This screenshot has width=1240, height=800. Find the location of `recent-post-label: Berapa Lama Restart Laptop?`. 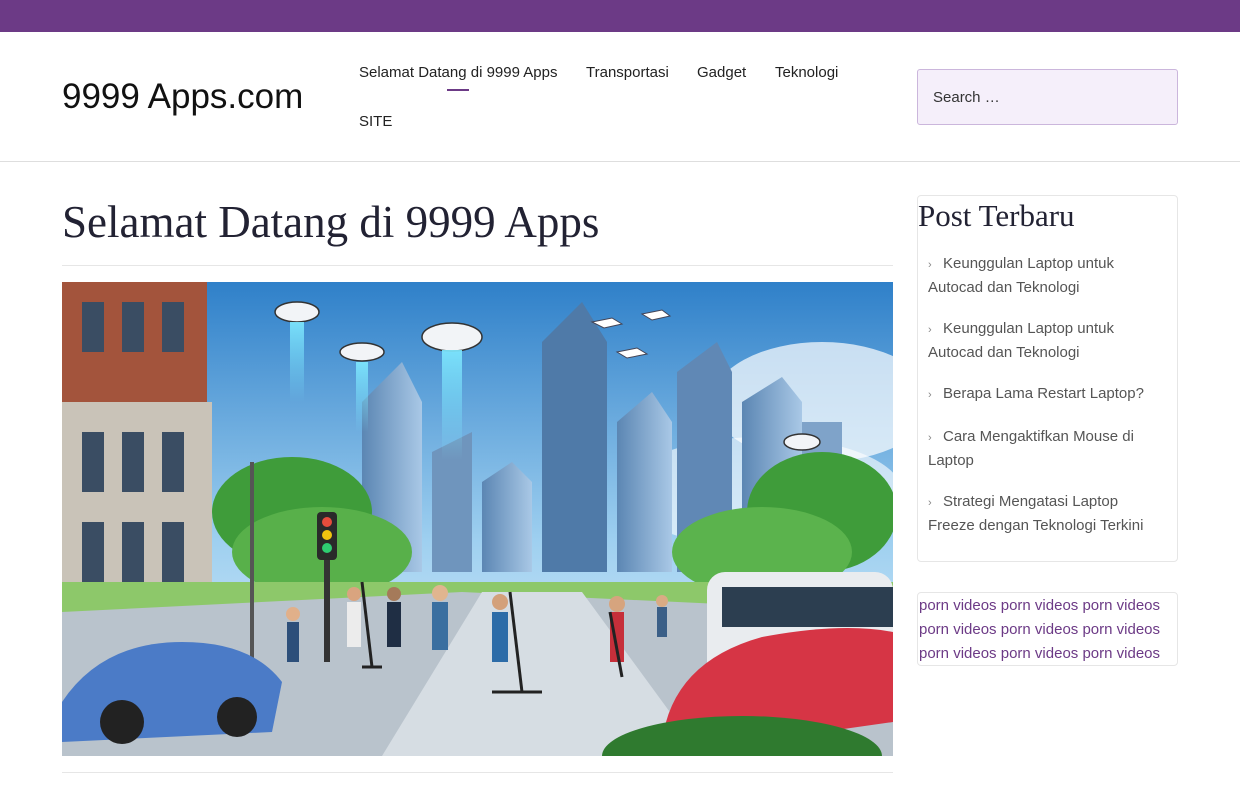

recent-post-label: Berapa Lama Restart Laptop? is located at coordinates (1043, 393).